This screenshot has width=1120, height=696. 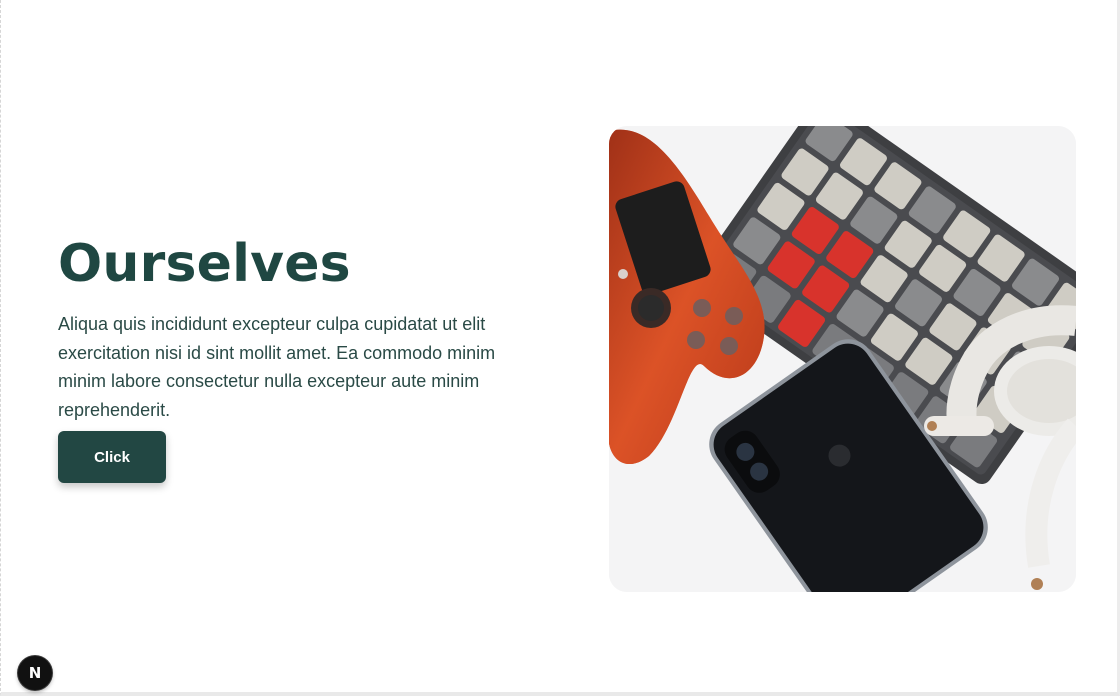 I want to click on dev-badge-letter: N, so click(x=35, y=673).